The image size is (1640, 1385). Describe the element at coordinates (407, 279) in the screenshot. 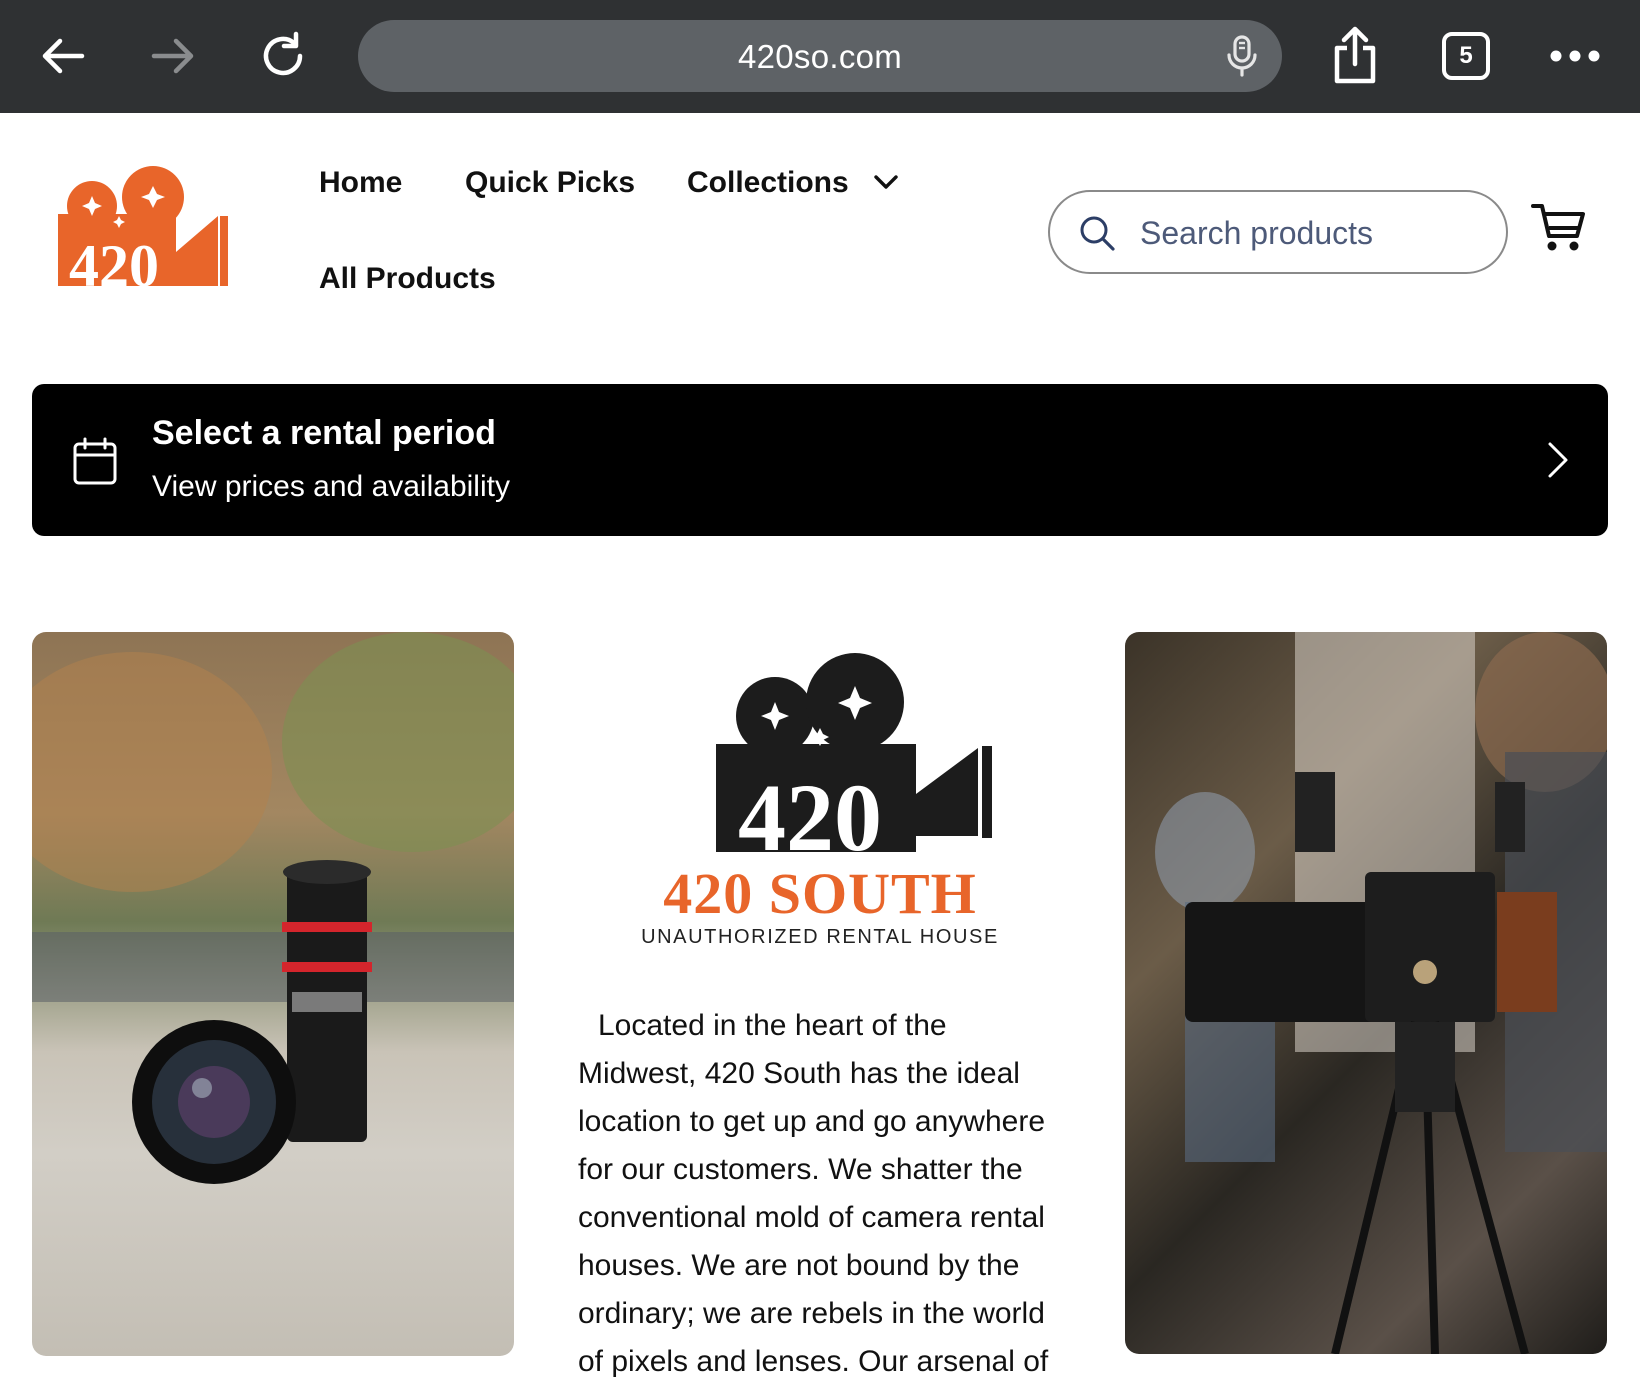

I see `nav-all-products: All Products` at that location.